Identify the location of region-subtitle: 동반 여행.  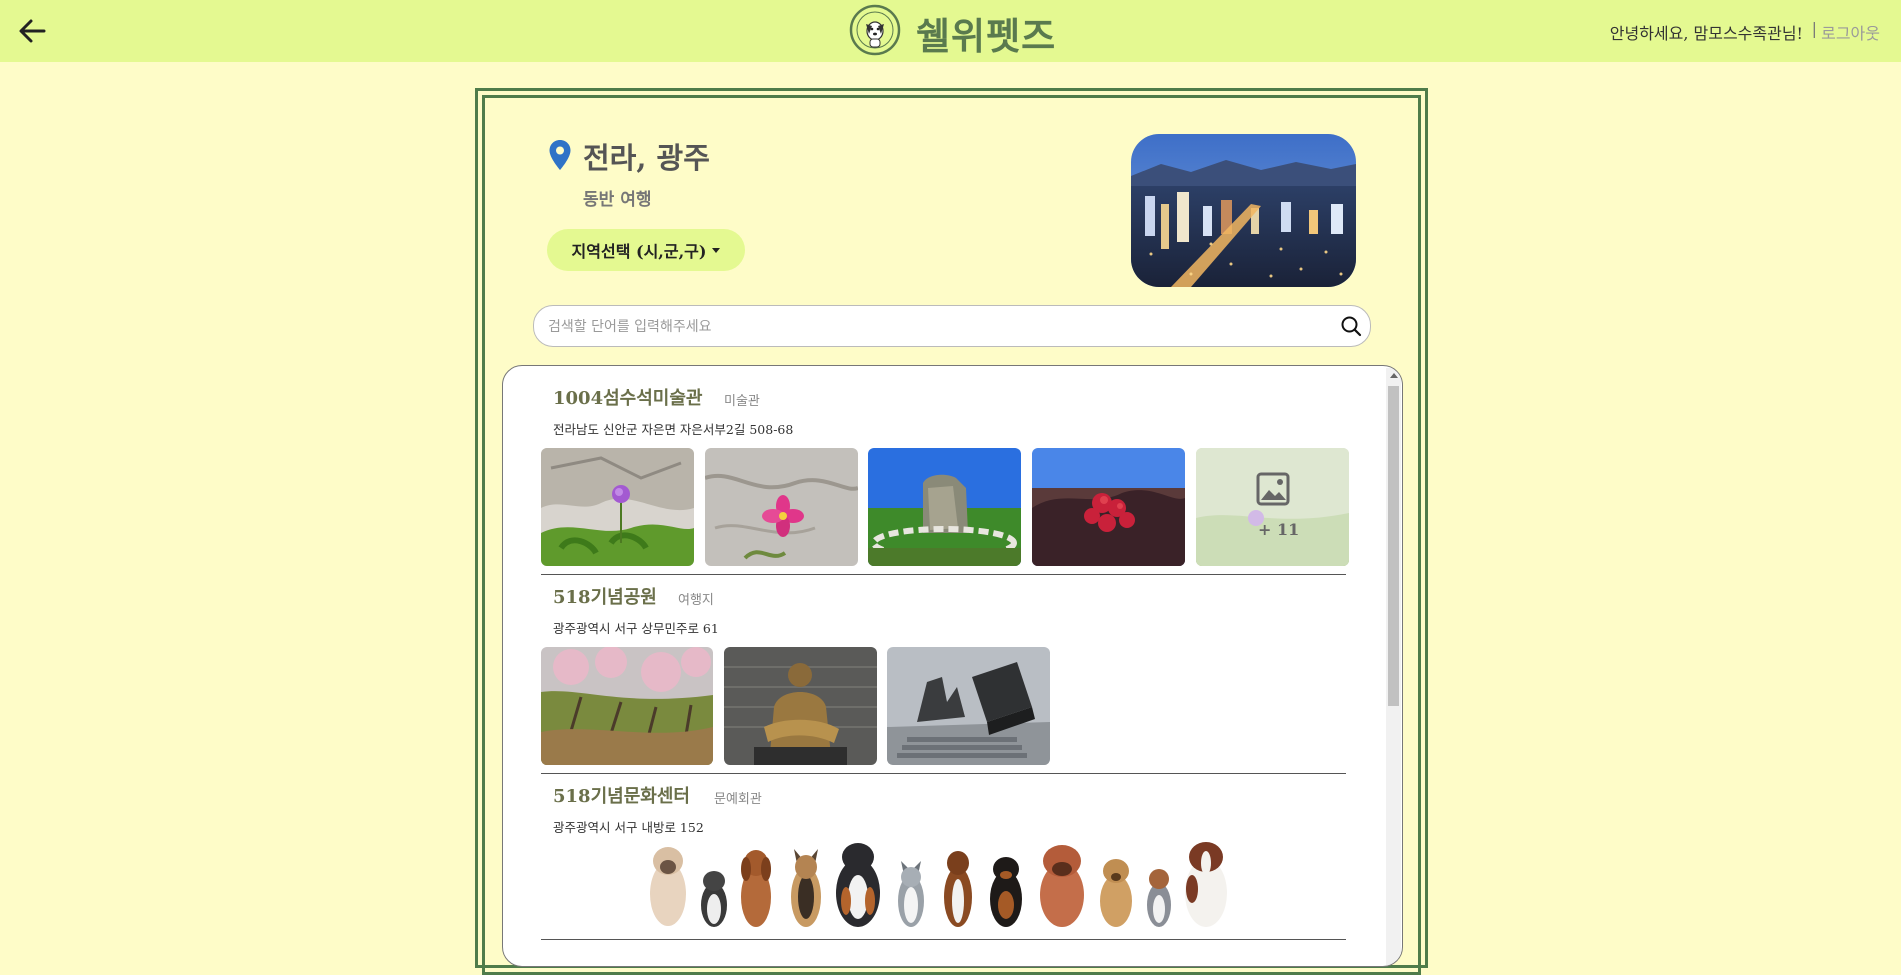
(617, 200).